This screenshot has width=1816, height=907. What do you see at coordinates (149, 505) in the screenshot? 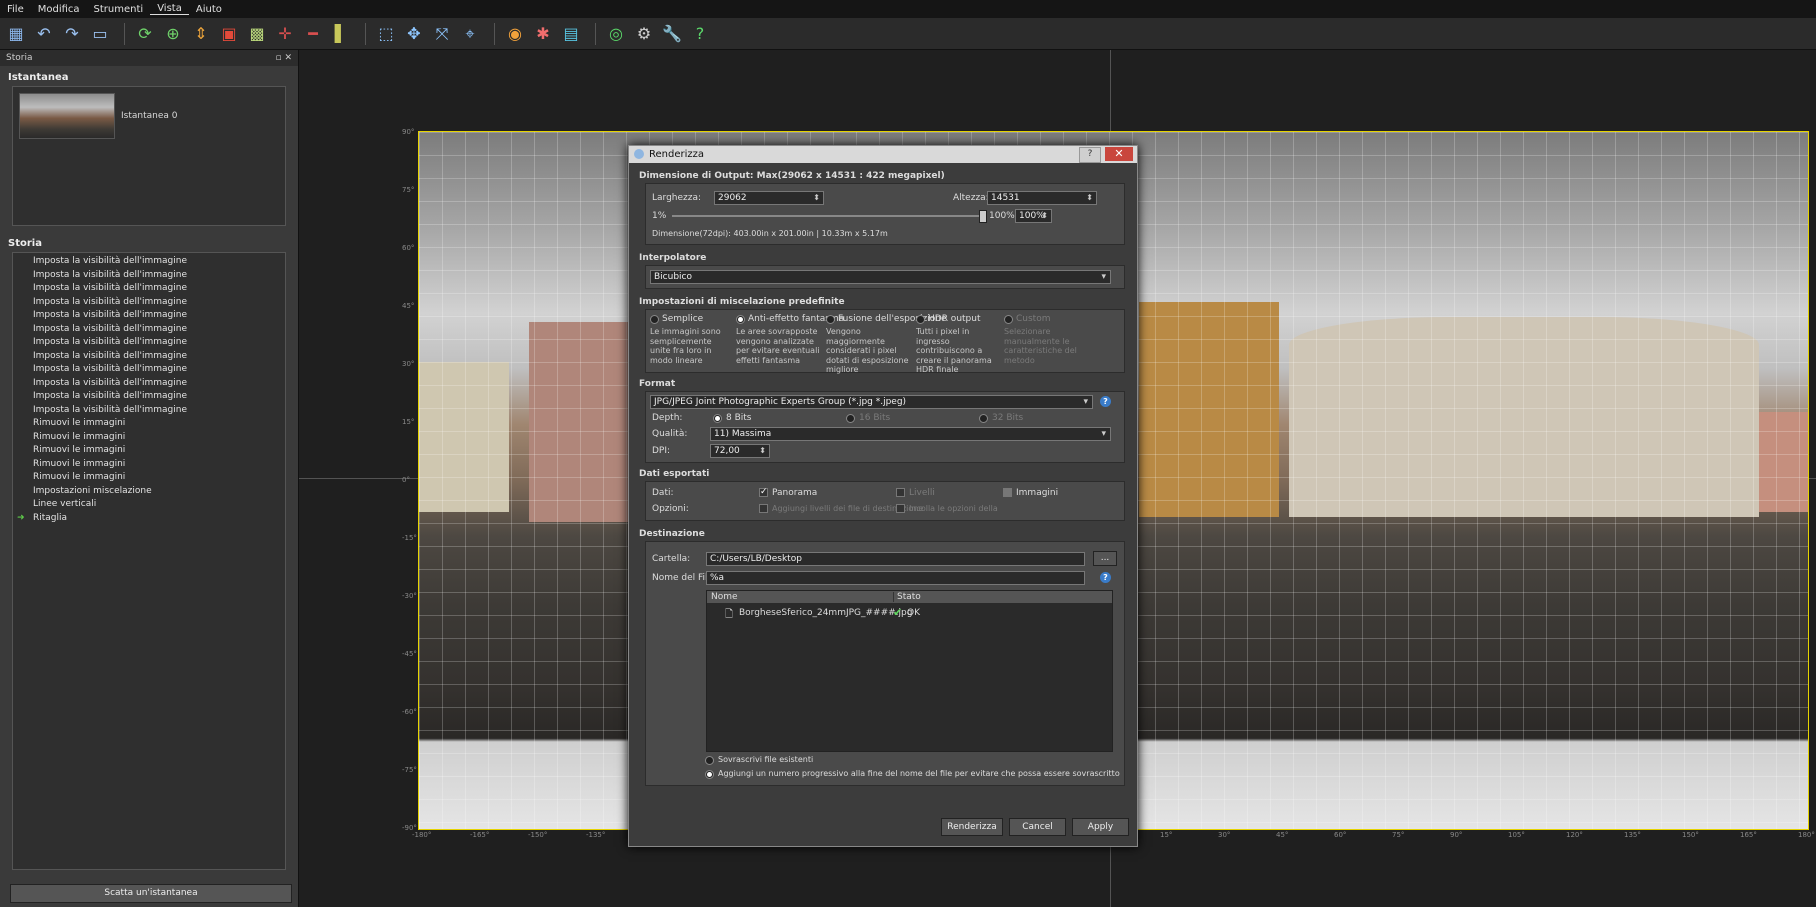
I see `history-item: Linee verticali` at bounding box center [149, 505].